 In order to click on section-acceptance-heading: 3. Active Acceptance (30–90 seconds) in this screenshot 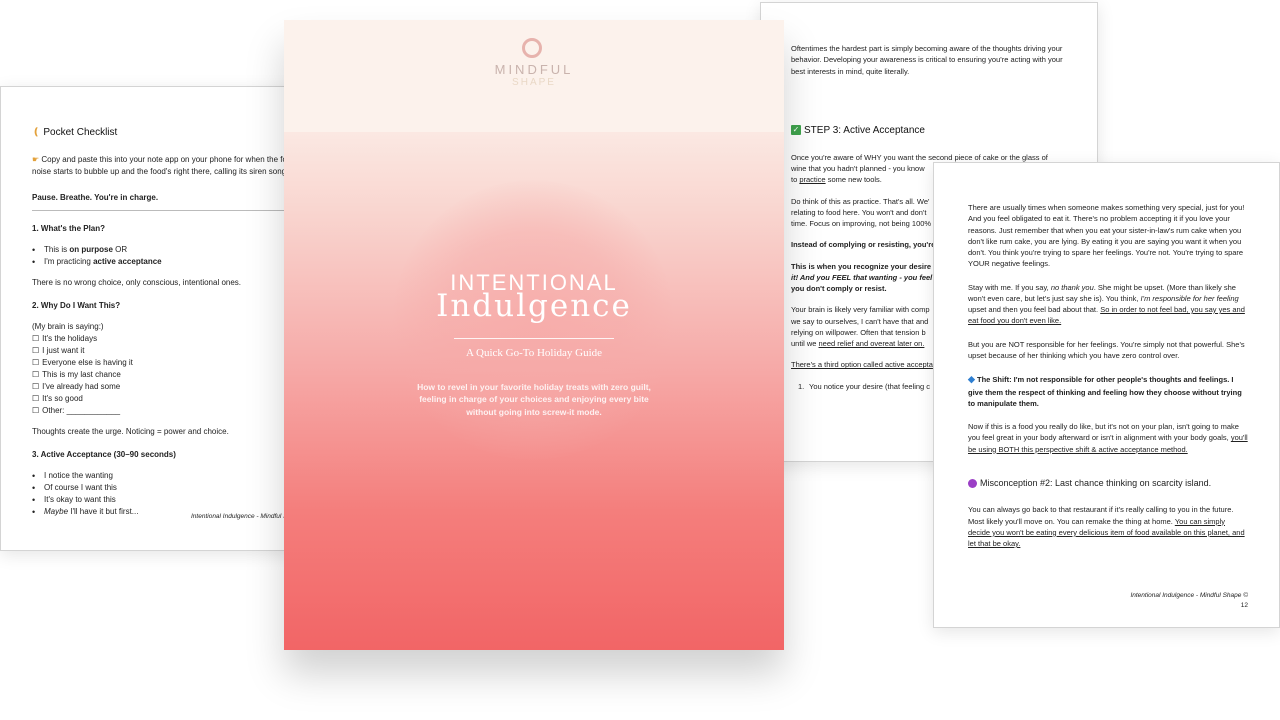, I will do `click(104, 454)`.